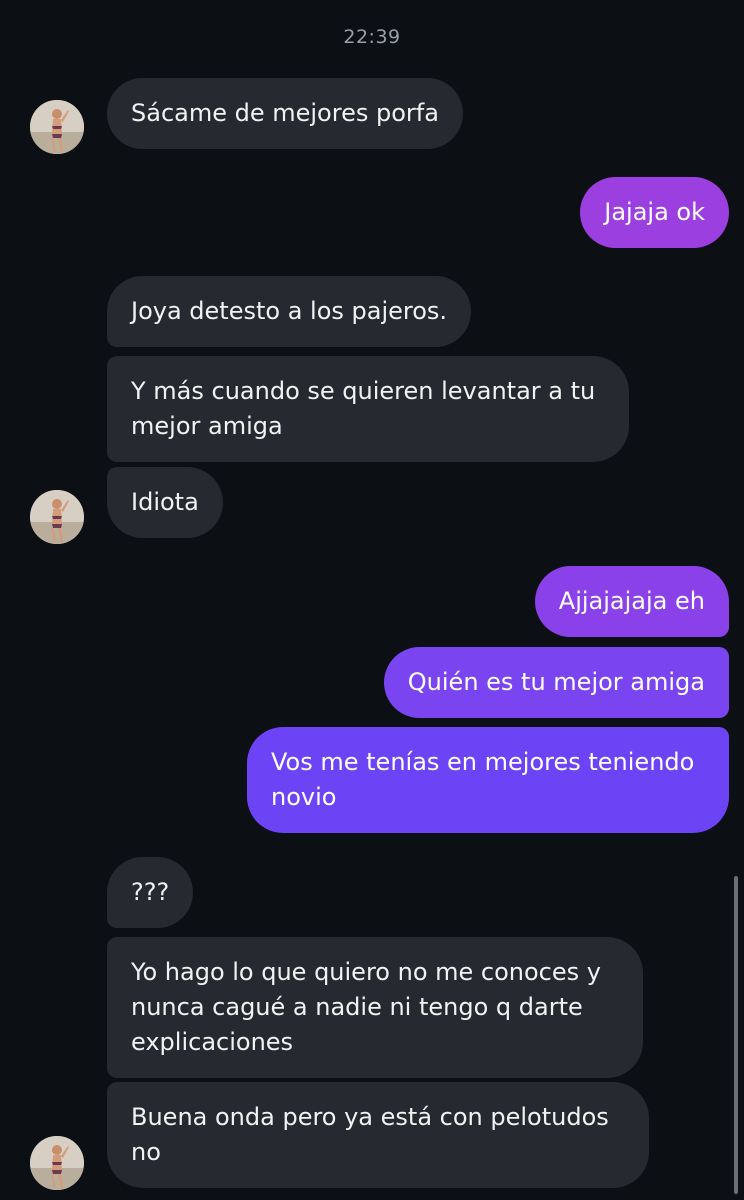  What do you see at coordinates (483, 762) in the screenshot?
I see `message-text-line: Vos me tenías en mejores teniendo` at bounding box center [483, 762].